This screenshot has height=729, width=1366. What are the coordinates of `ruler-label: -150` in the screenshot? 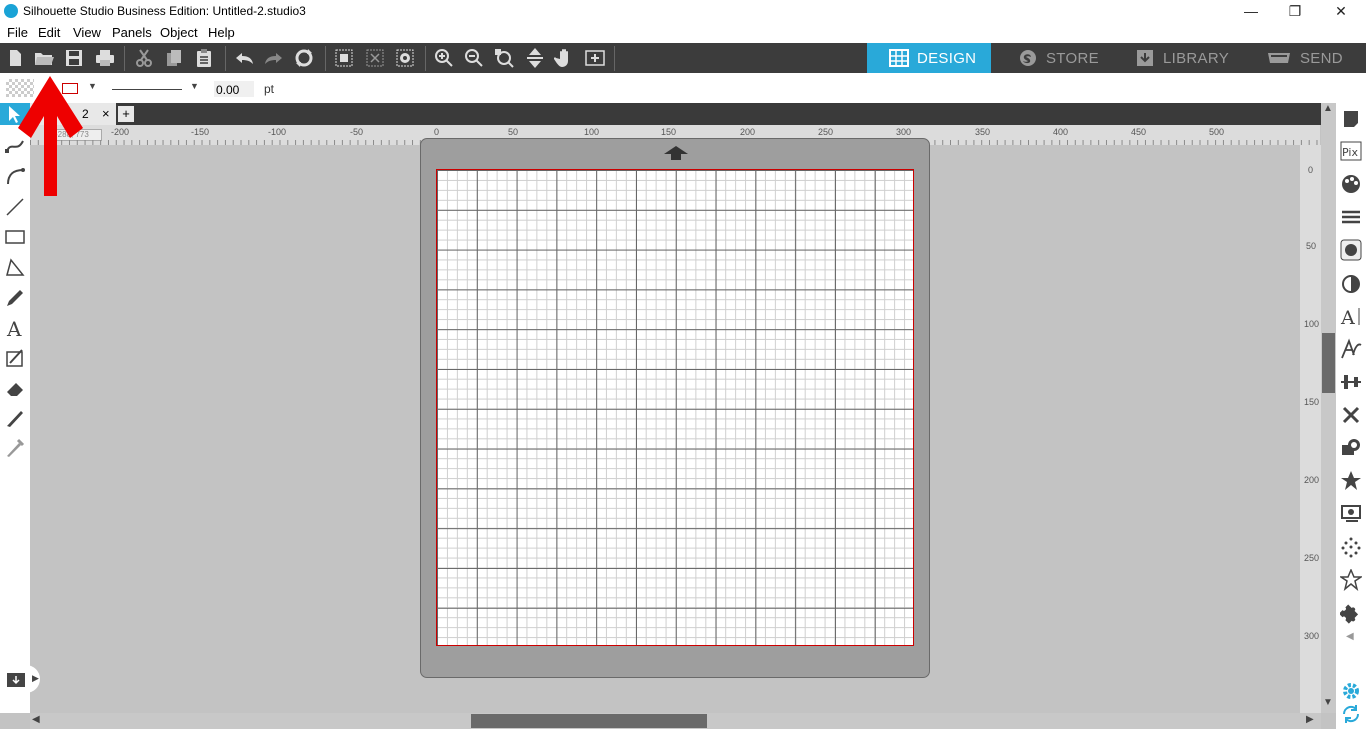 It's located at (200, 132).